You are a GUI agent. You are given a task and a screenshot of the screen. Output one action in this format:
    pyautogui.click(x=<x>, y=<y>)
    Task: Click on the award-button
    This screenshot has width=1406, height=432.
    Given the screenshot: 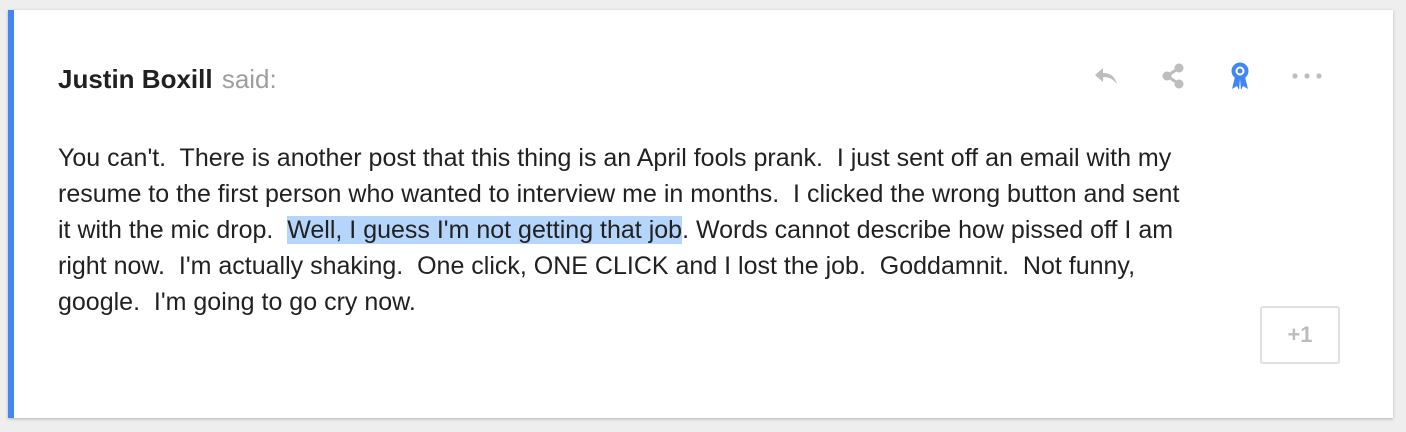 What is the action you would take?
    pyautogui.click(x=1240, y=76)
    